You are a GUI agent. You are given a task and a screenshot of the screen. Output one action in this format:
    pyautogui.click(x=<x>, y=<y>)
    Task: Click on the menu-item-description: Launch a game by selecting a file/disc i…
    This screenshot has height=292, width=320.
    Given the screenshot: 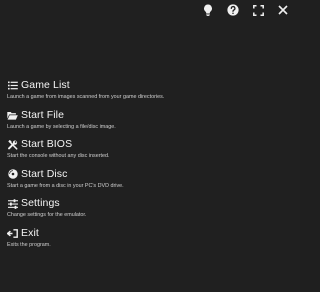 What is the action you would take?
    pyautogui.click(x=61, y=126)
    